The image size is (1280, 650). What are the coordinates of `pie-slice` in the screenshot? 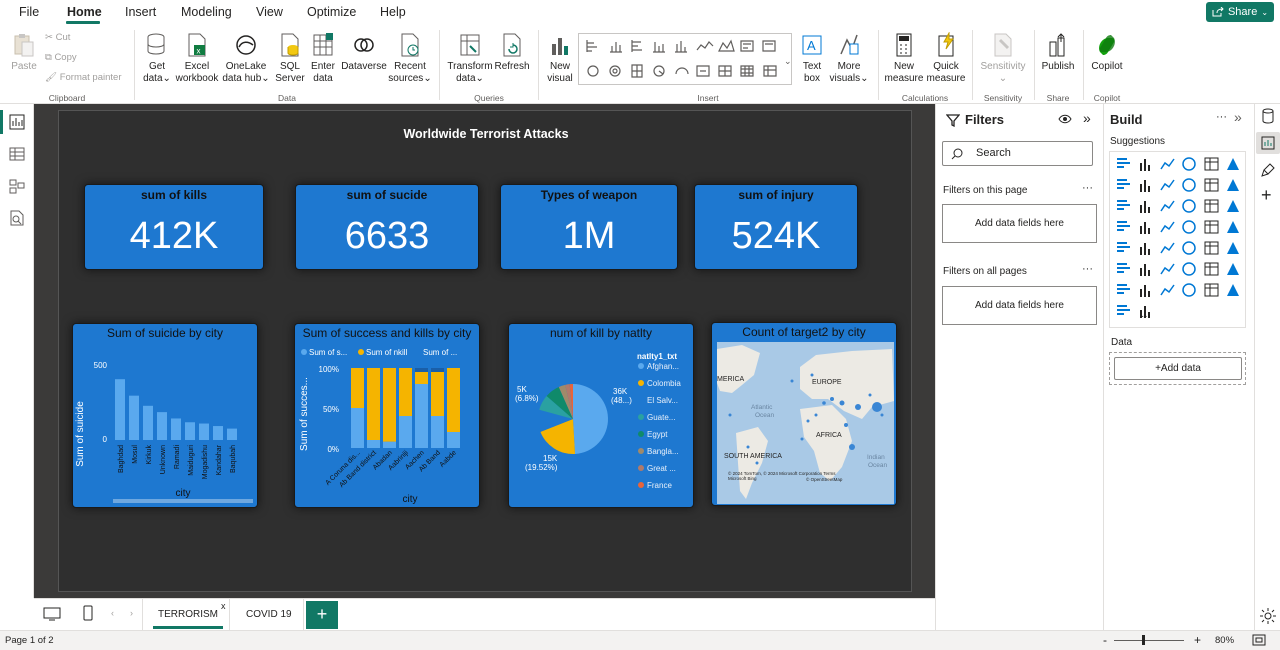 It's located at (591, 419).